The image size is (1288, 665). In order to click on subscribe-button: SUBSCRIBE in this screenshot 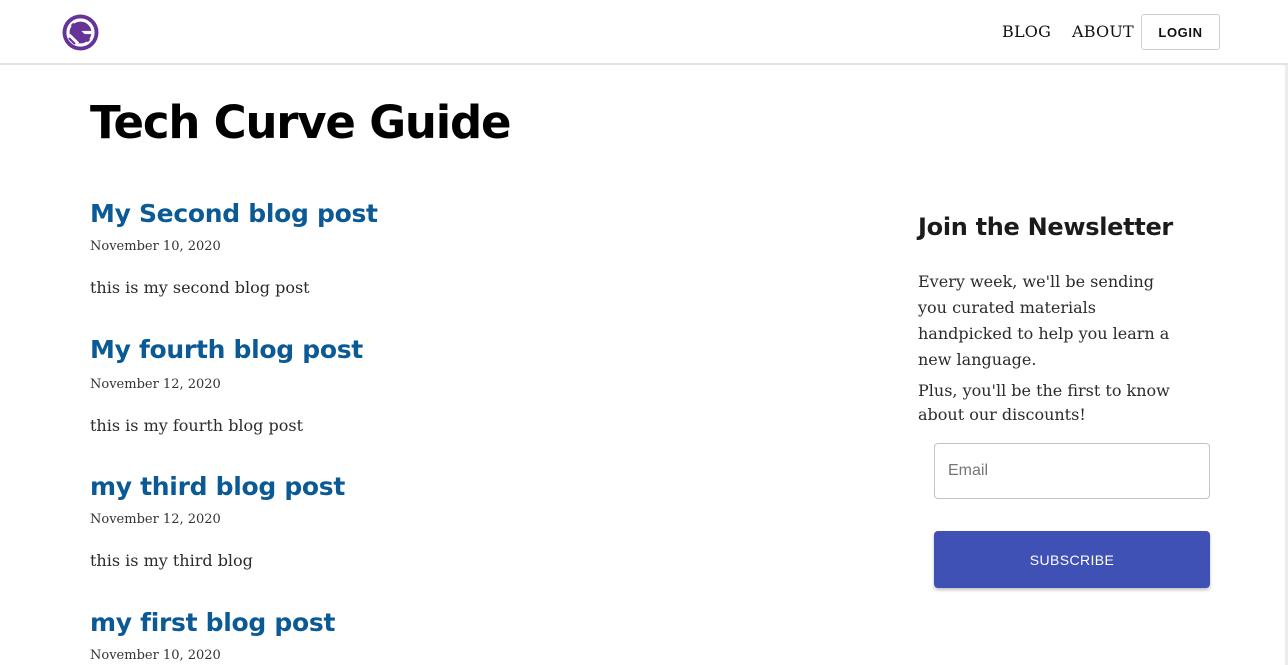, I will do `click(1072, 559)`.